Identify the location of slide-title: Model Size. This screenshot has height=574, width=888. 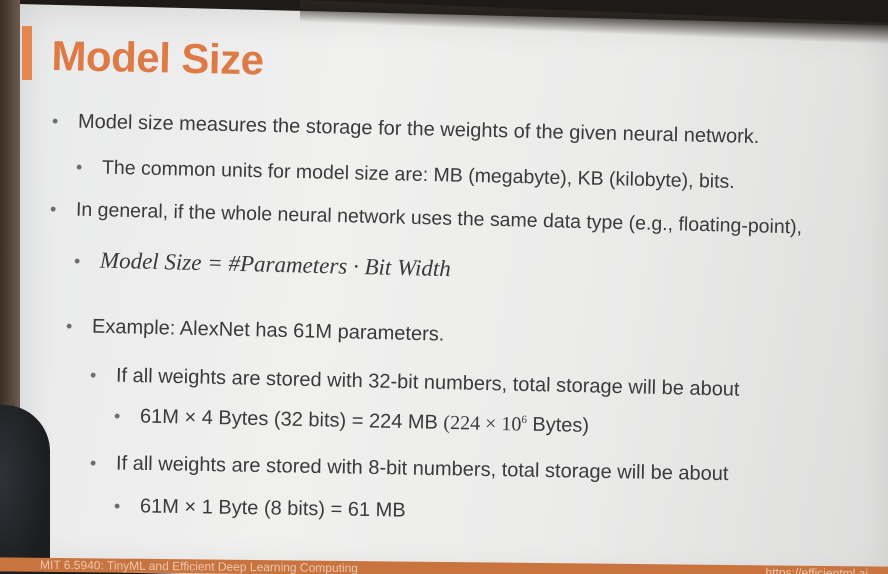
(158, 58).